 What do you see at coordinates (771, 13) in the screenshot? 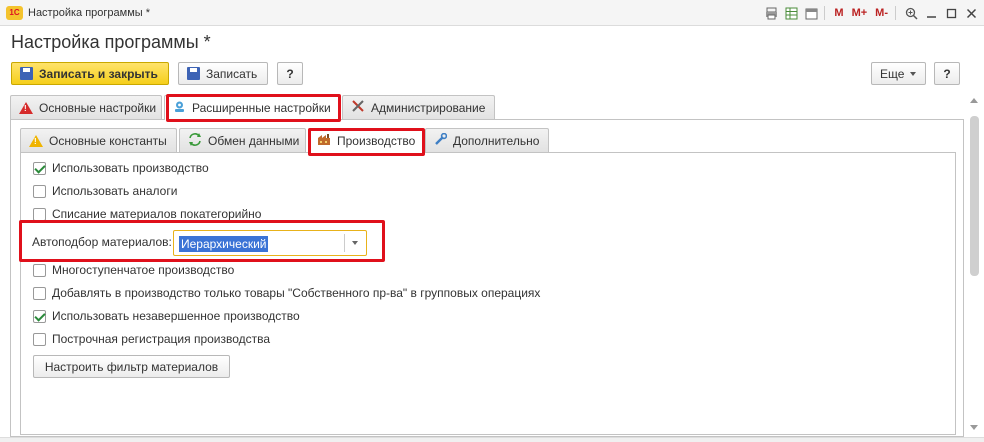
I see `print-icon` at bounding box center [771, 13].